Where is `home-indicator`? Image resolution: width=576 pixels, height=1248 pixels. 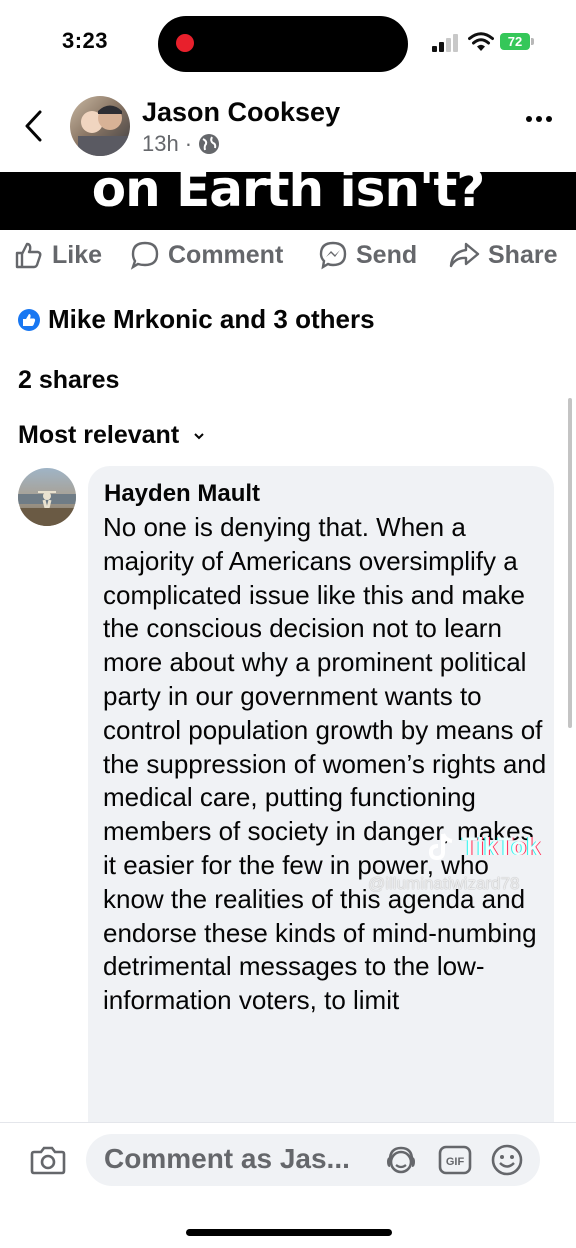 home-indicator is located at coordinates (289, 1232).